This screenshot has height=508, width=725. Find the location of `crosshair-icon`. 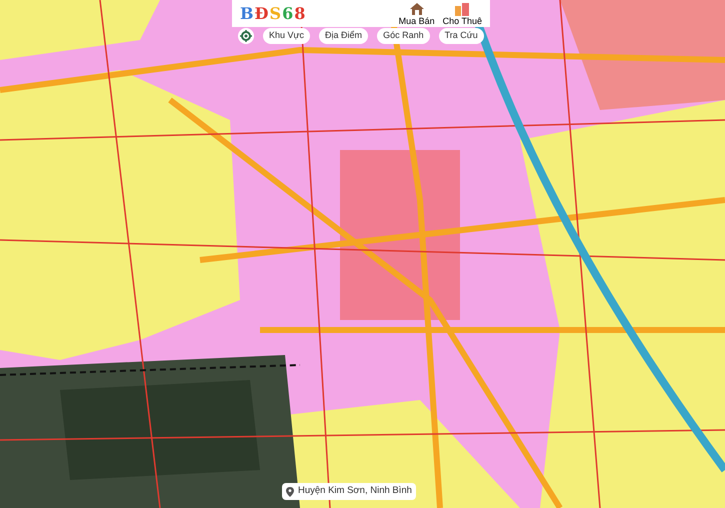

crosshair-icon is located at coordinates (246, 36).